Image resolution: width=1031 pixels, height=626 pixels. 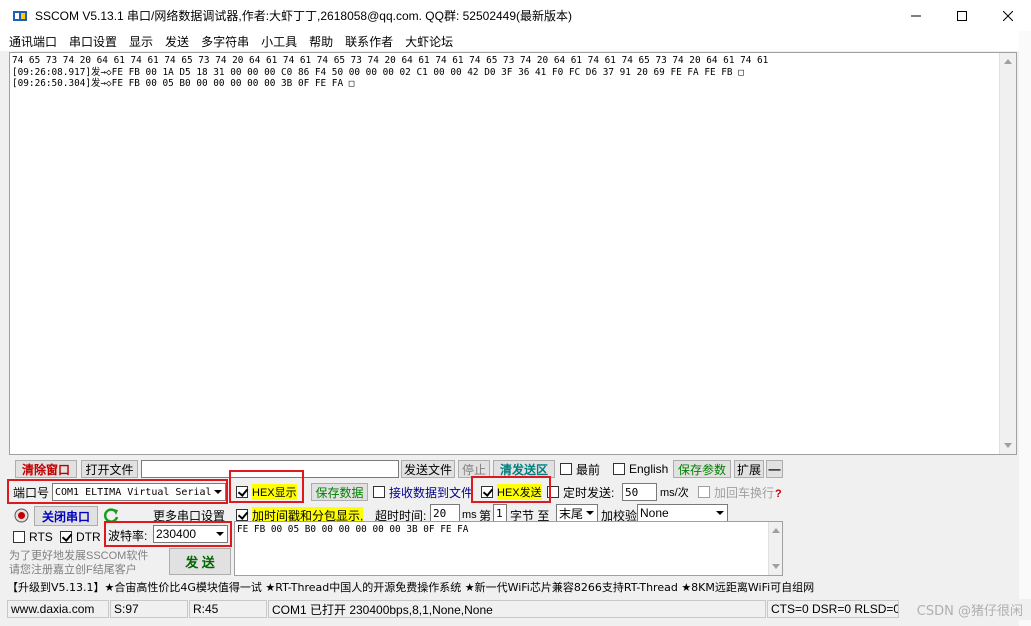 What do you see at coordinates (141, 41) in the screenshot?
I see `menu-display: 显示` at bounding box center [141, 41].